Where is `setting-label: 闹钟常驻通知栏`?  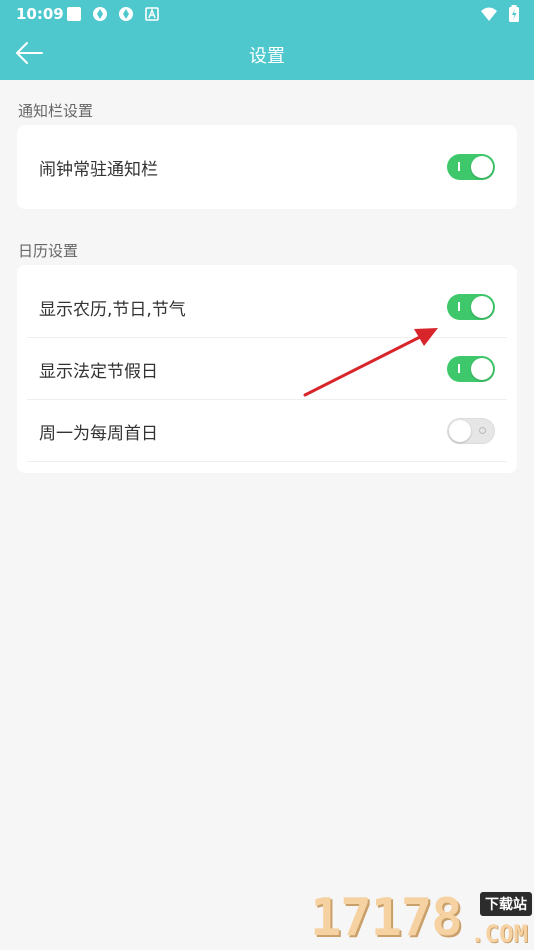
setting-label: 闹钟常驻通知栏 is located at coordinates (98, 170).